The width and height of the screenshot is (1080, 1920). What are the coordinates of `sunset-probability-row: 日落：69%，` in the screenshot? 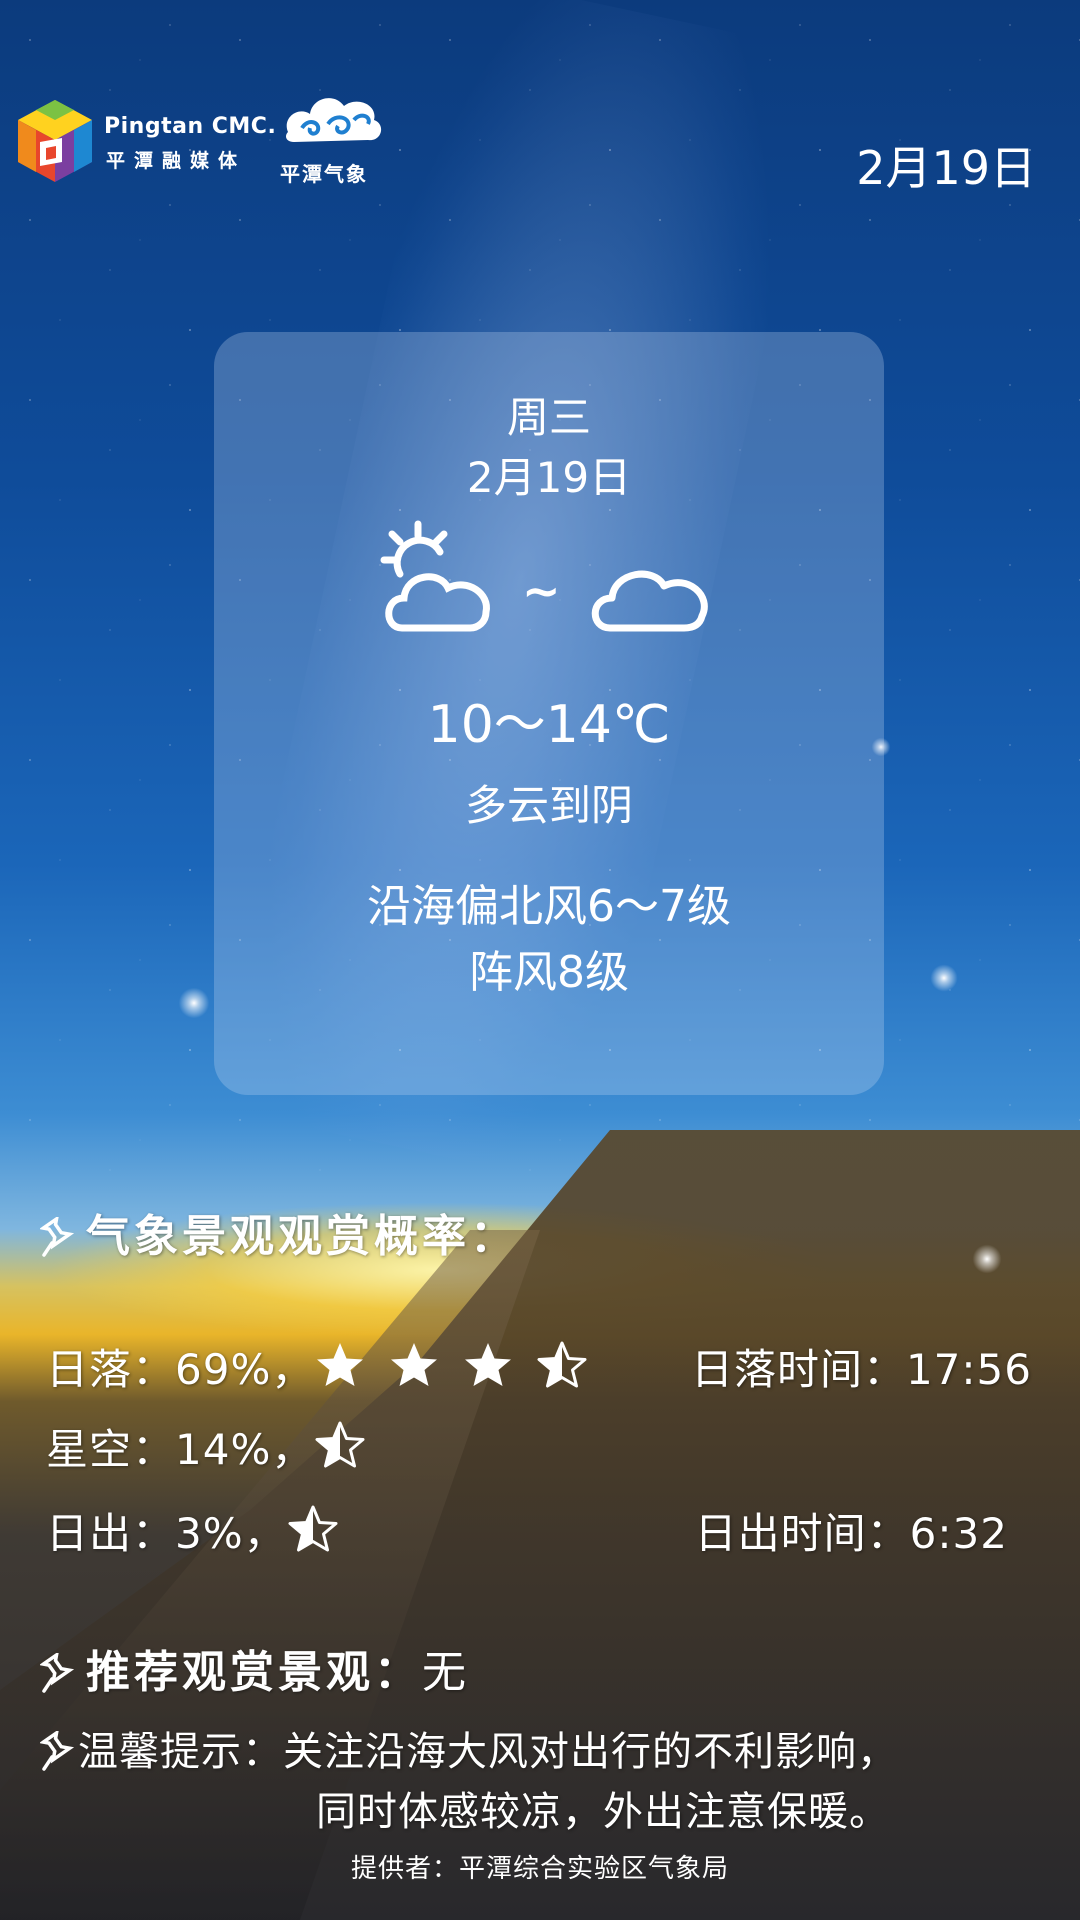 It's located at (328, 1368).